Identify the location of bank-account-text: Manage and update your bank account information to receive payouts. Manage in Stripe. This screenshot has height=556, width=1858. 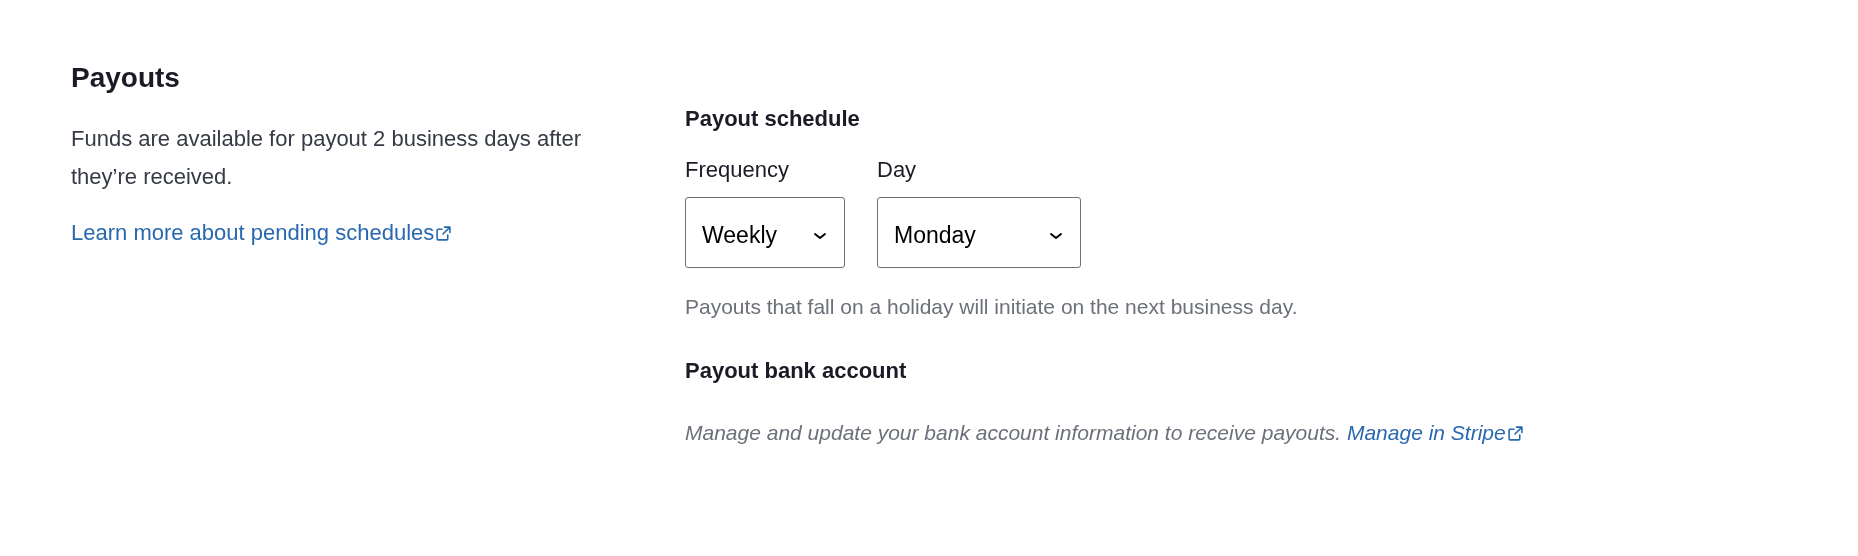
(1104, 433).